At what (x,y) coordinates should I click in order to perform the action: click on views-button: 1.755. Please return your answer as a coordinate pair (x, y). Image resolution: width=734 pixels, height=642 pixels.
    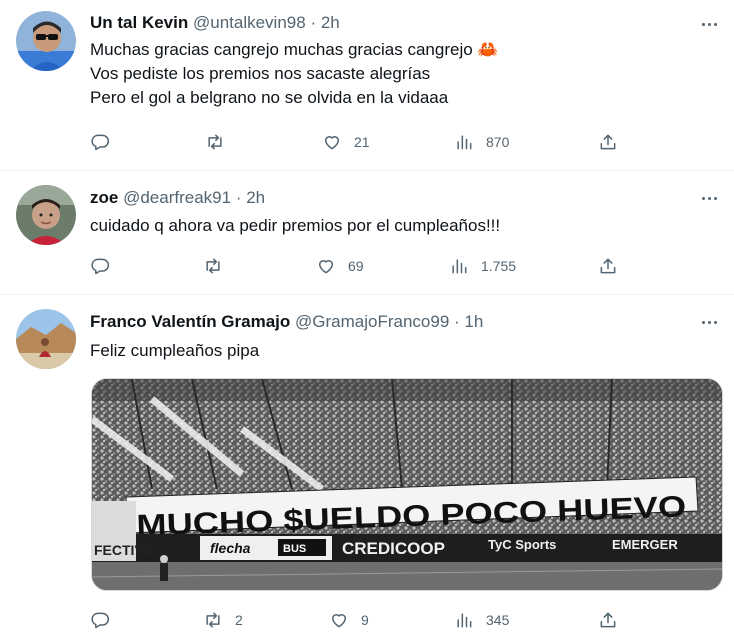
    Looking at the image, I should click on (482, 266).